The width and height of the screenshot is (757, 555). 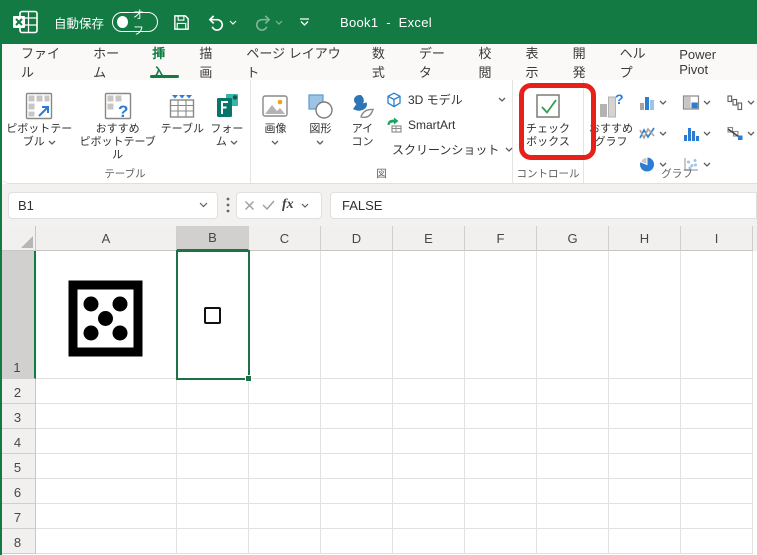 I want to click on cell-G3, so click(x=573, y=416).